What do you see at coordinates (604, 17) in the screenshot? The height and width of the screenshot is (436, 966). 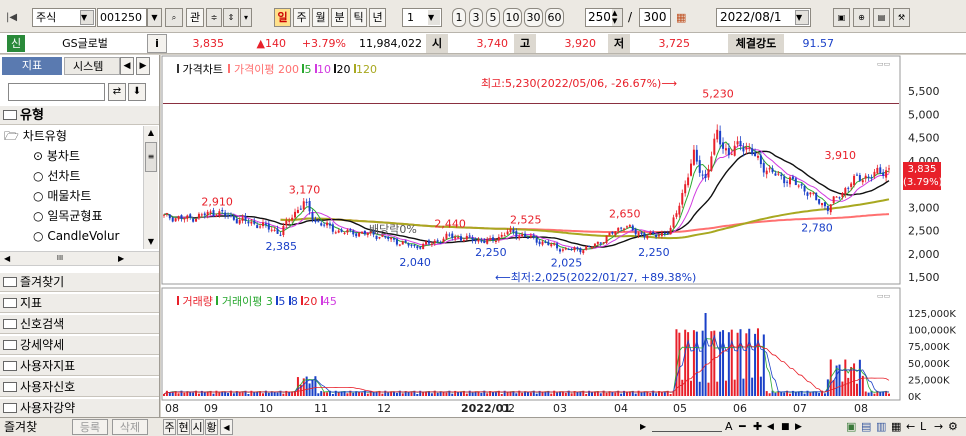 I see `bar-count-input: 250 ▲ ▼` at bounding box center [604, 17].